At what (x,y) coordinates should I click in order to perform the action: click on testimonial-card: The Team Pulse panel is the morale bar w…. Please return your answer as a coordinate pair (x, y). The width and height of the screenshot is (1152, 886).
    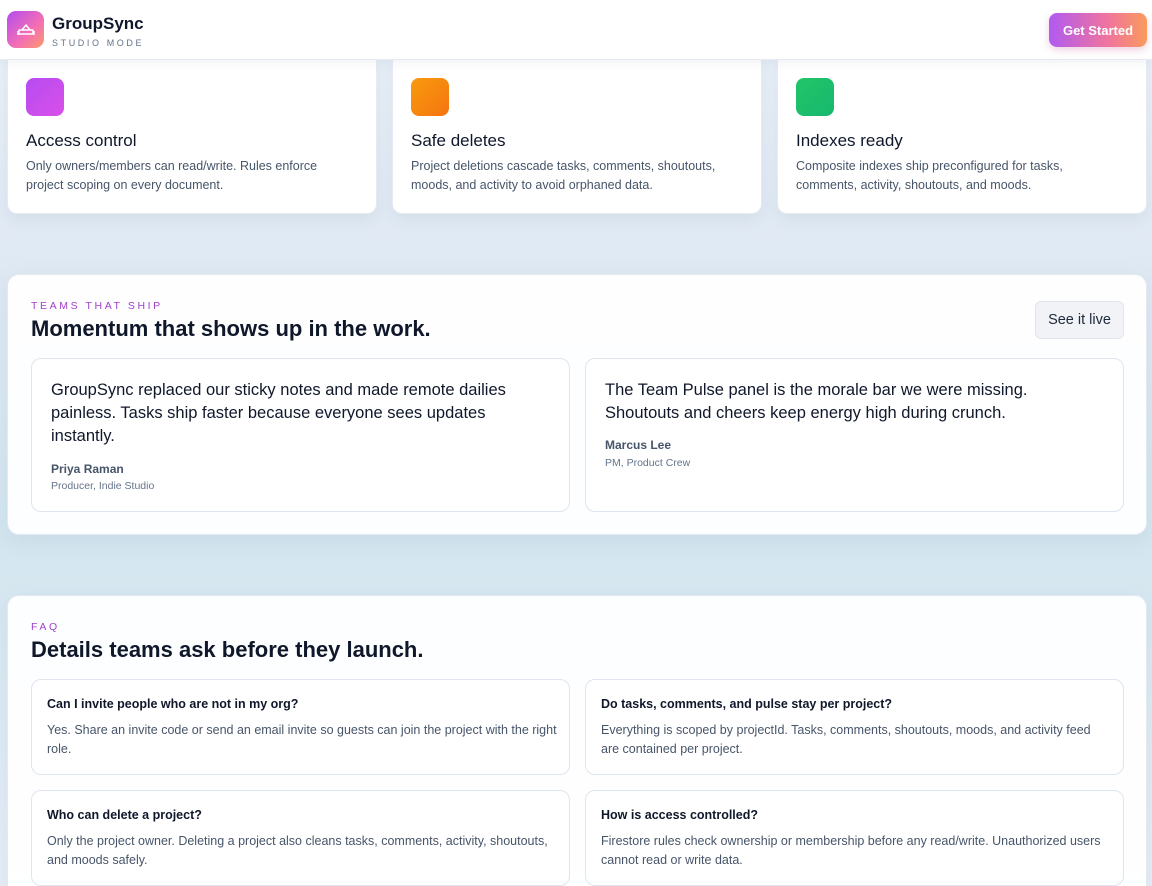
    Looking at the image, I should click on (854, 435).